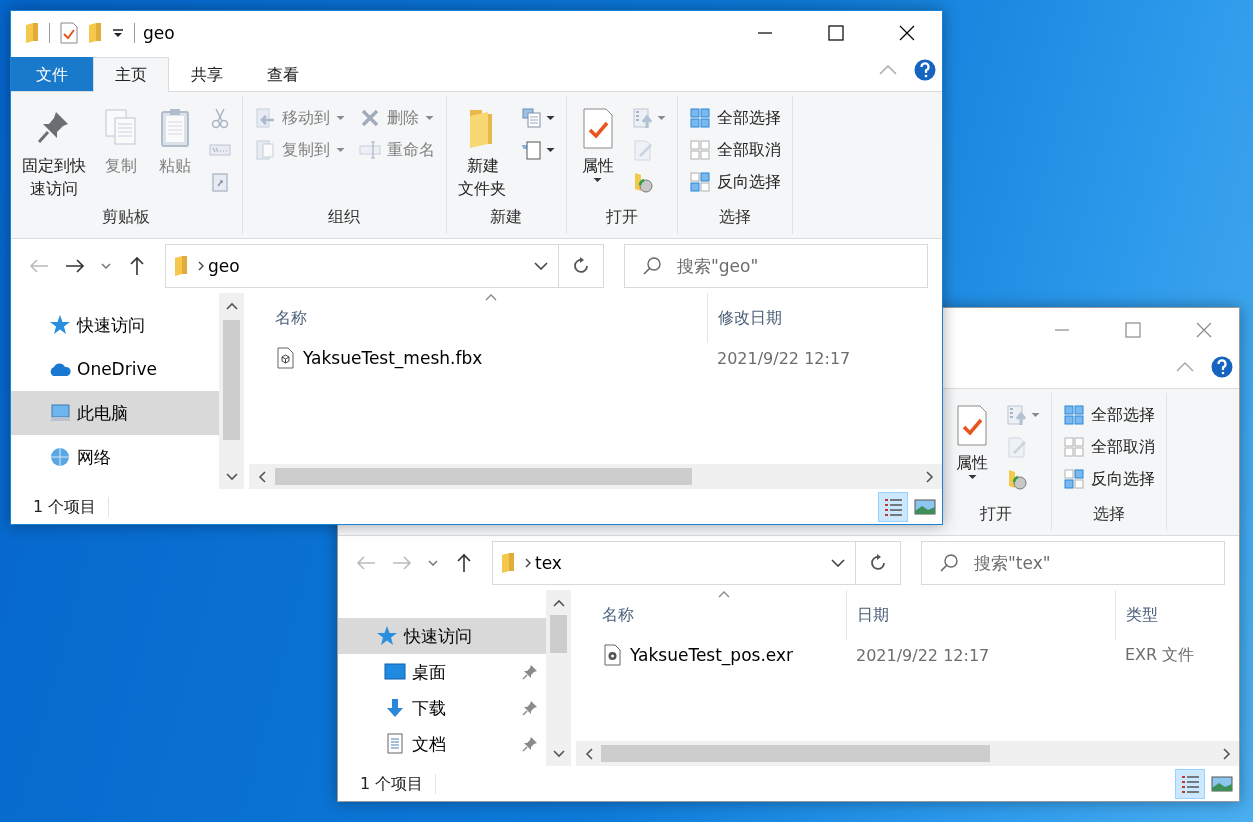 Image resolution: width=1253 pixels, height=822 pixels. I want to click on down-arrow-icon, so click(395, 708).